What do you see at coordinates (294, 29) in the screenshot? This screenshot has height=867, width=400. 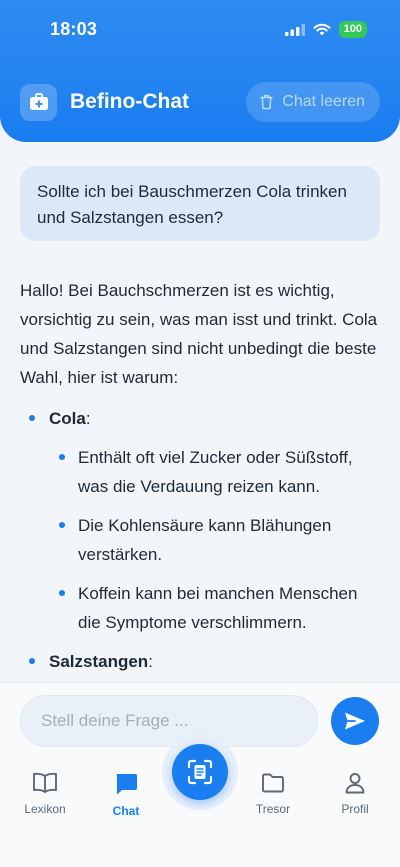 I see `signal-icon` at bounding box center [294, 29].